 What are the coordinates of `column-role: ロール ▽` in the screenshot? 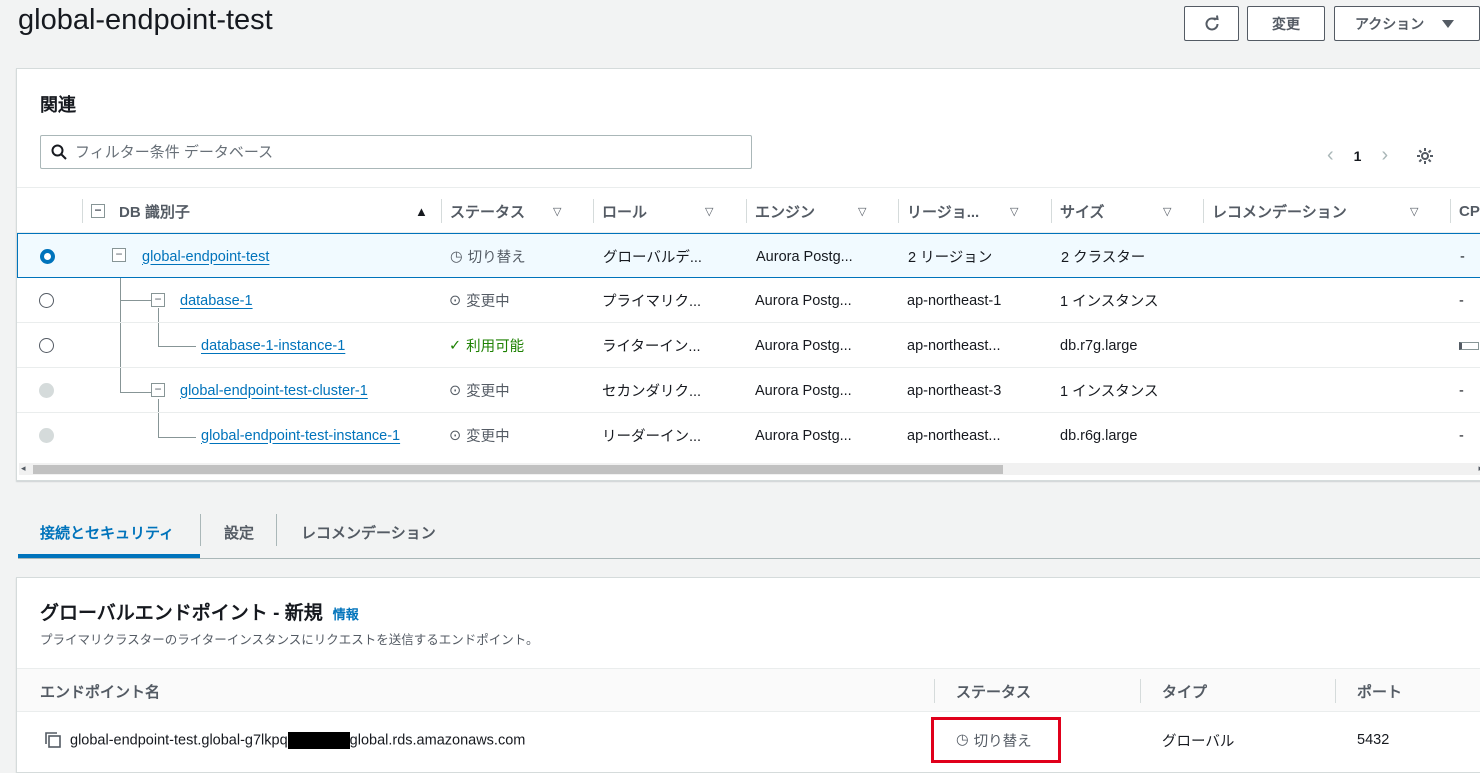 It's located at (653, 211).